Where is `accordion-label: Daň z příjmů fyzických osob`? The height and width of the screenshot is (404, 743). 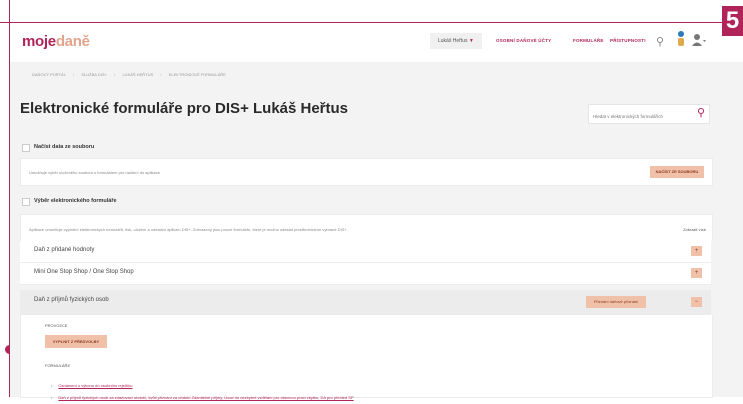 accordion-label: Daň z příjmů fyzických osob is located at coordinates (71, 300).